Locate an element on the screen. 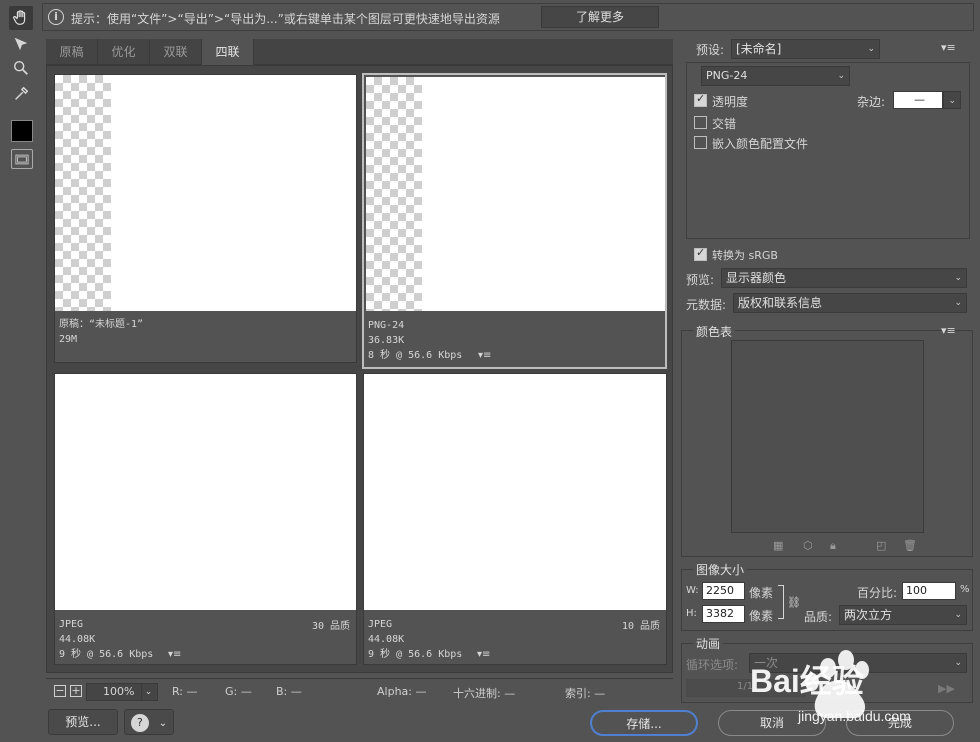 The width and height of the screenshot is (980, 742). zoom-in-button: + is located at coordinates (76, 691).